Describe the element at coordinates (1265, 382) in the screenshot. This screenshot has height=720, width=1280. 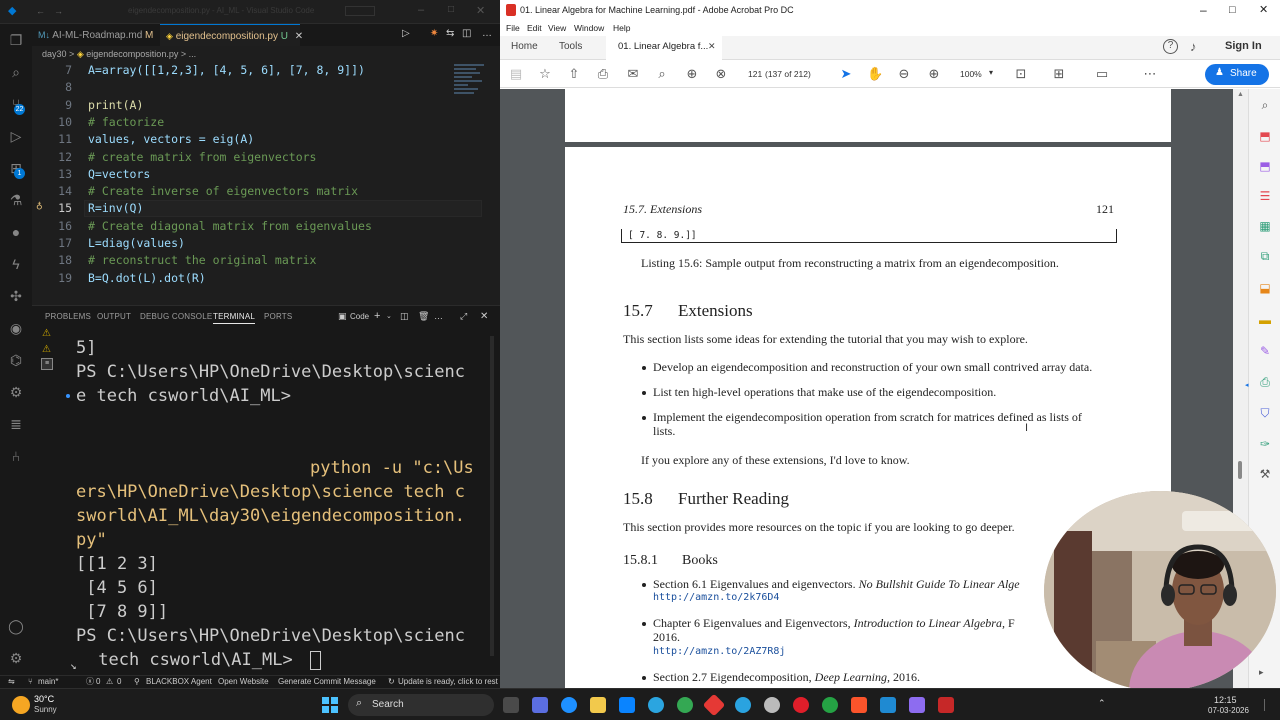
I see `scan-icon: ⎙` at that location.